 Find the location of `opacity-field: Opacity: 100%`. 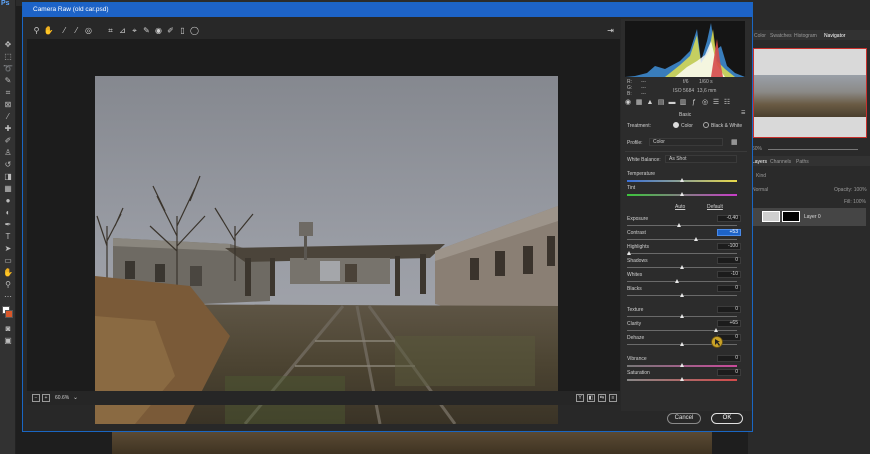

opacity-field: Opacity: 100% is located at coordinates (850, 190).